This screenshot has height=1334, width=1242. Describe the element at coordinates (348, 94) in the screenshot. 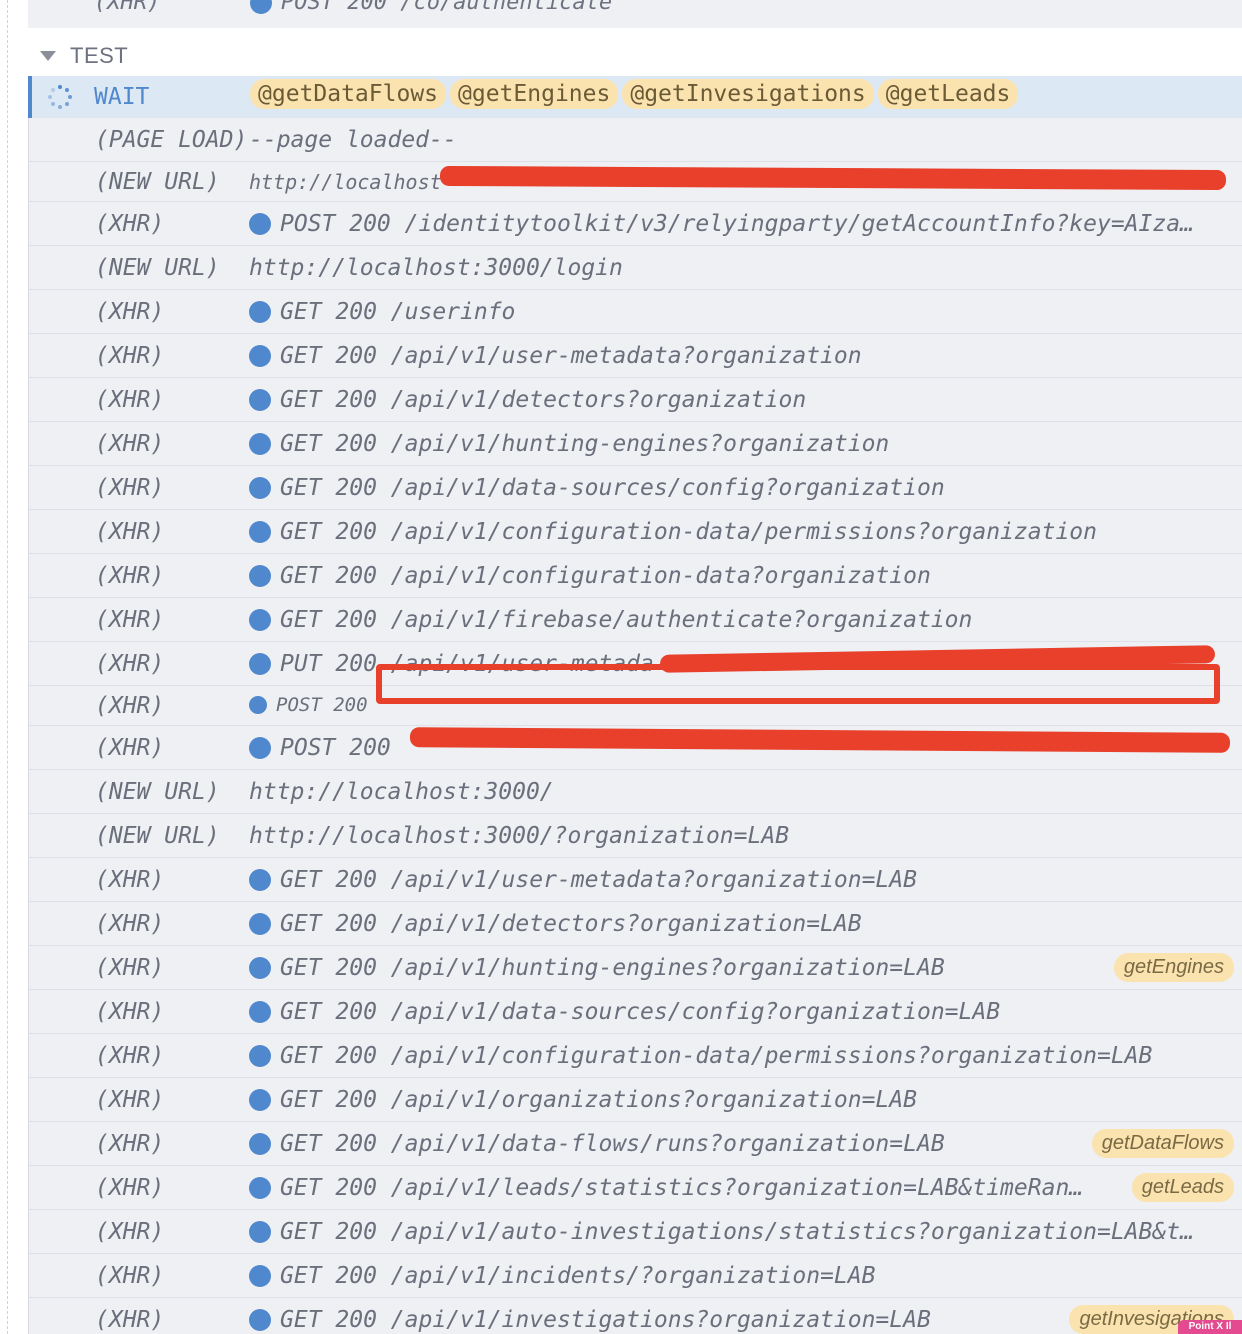

I see `alias-tag: @getDataFlows` at that location.